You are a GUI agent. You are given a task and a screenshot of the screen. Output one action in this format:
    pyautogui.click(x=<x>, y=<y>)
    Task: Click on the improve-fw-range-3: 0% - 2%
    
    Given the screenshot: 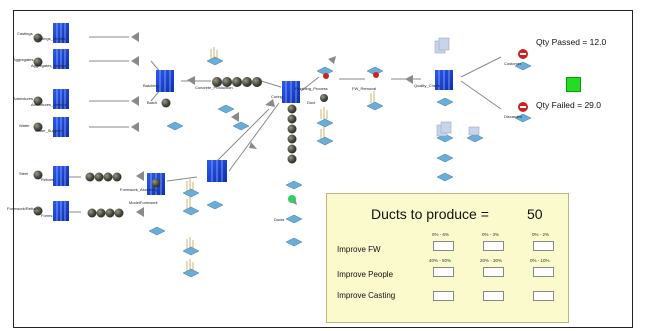 What is the action you would take?
    pyautogui.click(x=541, y=234)
    